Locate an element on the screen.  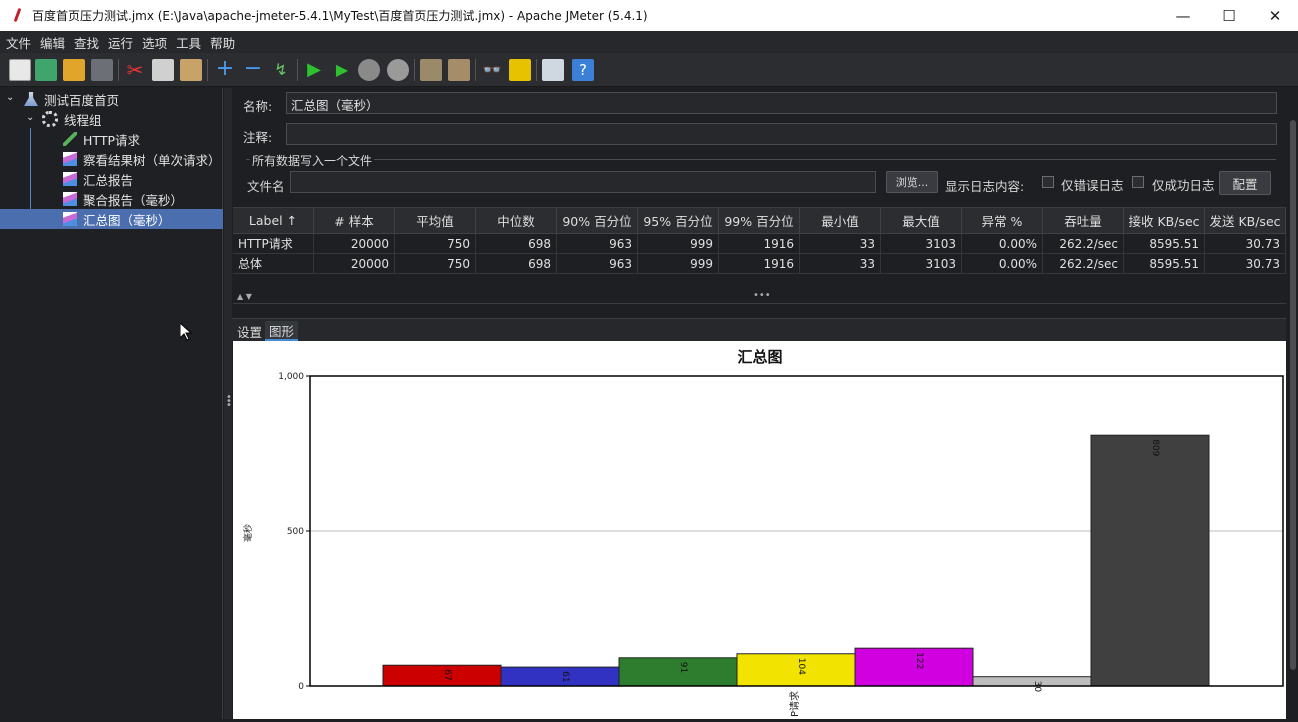
col-header-error-pct: 异常 % is located at coordinates (1002, 221).